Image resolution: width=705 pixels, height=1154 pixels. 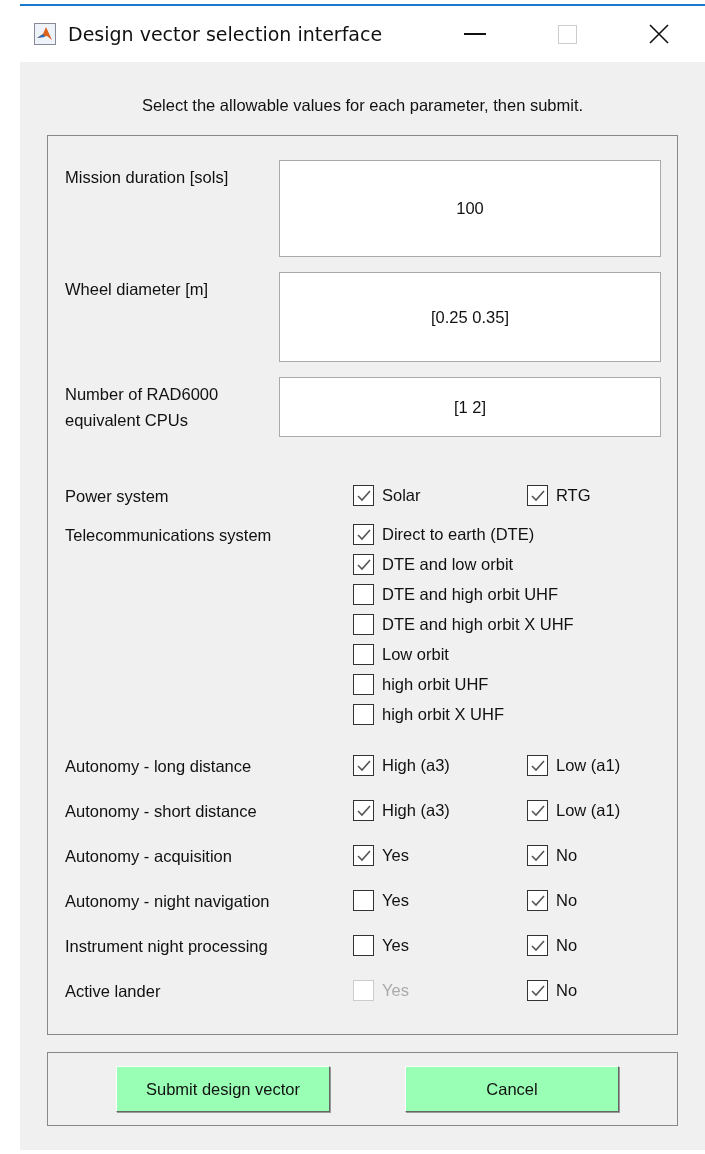 I want to click on close-icon, so click(x=659, y=34).